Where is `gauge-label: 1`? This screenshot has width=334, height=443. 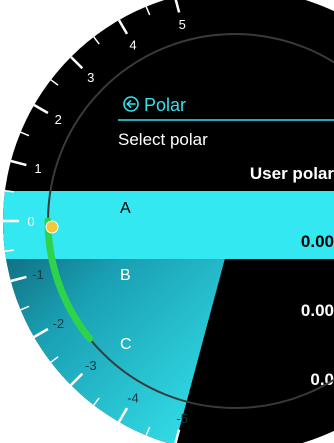
gauge-label: 1 is located at coordinates (37, 168).